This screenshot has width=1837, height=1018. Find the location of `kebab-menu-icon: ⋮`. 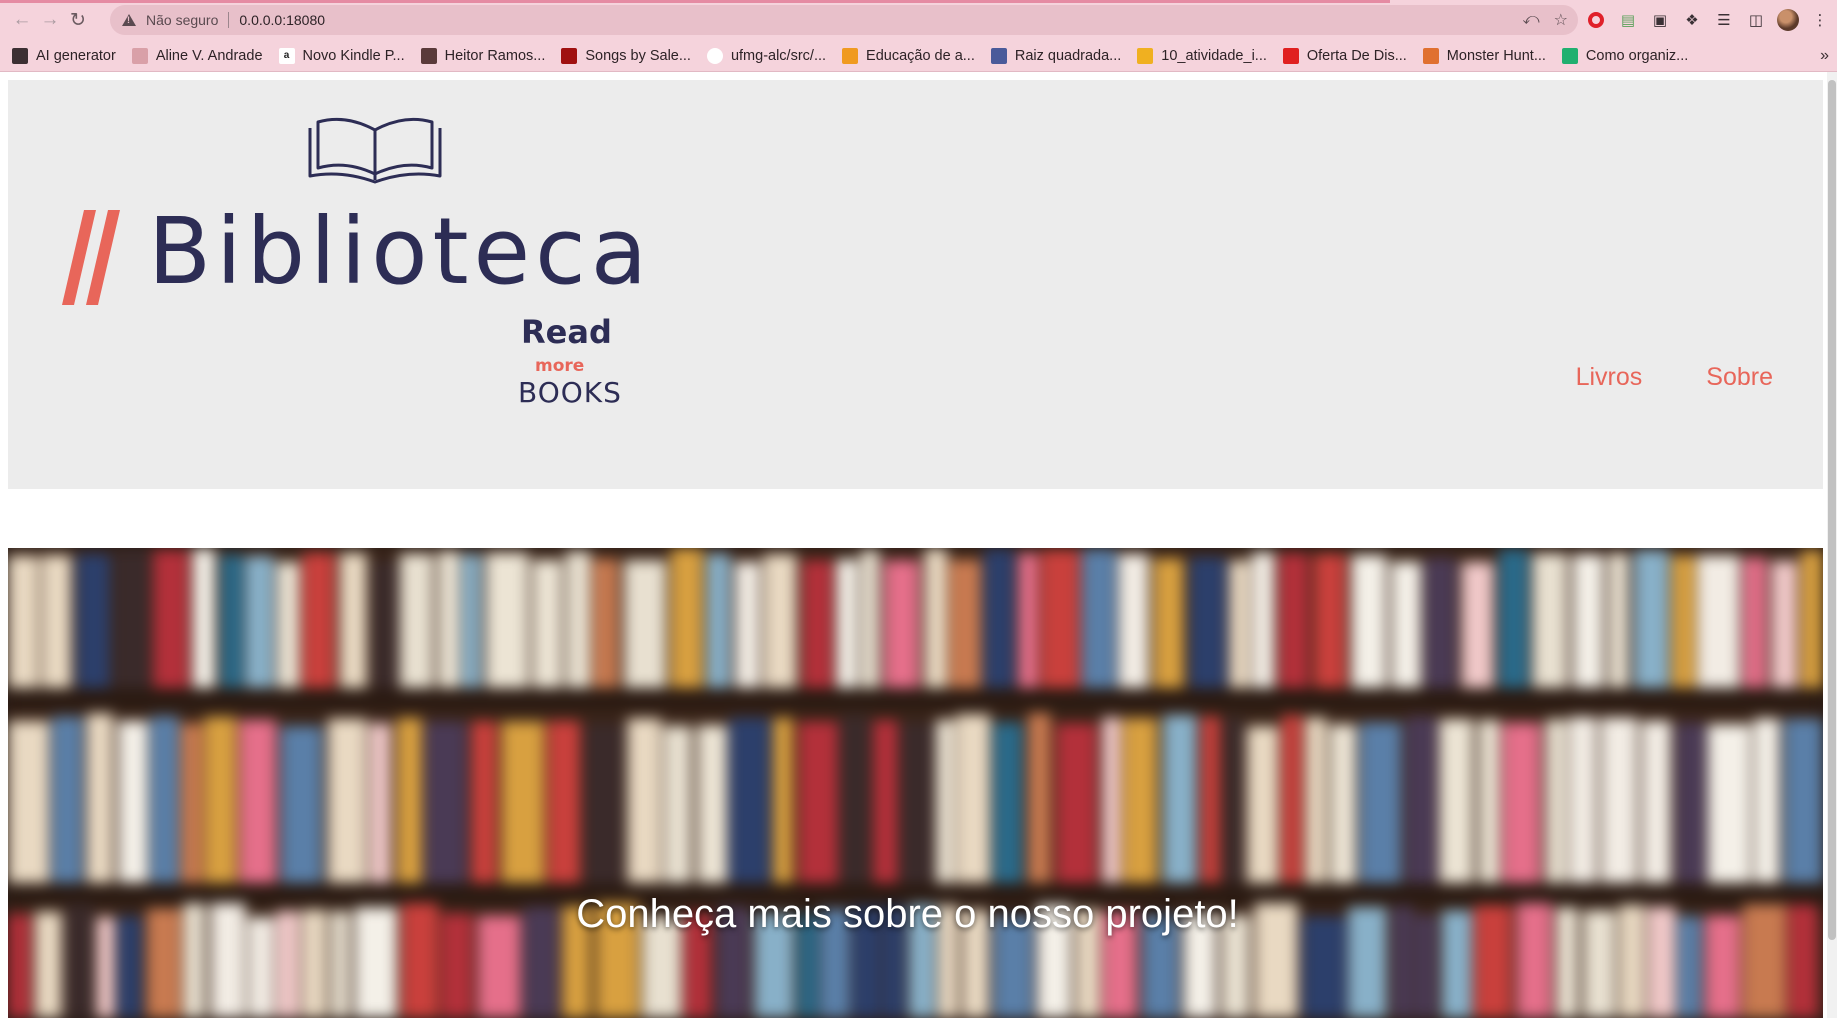

kebab-menu-icon: ⋮ is located at coordinates (1820, 20).